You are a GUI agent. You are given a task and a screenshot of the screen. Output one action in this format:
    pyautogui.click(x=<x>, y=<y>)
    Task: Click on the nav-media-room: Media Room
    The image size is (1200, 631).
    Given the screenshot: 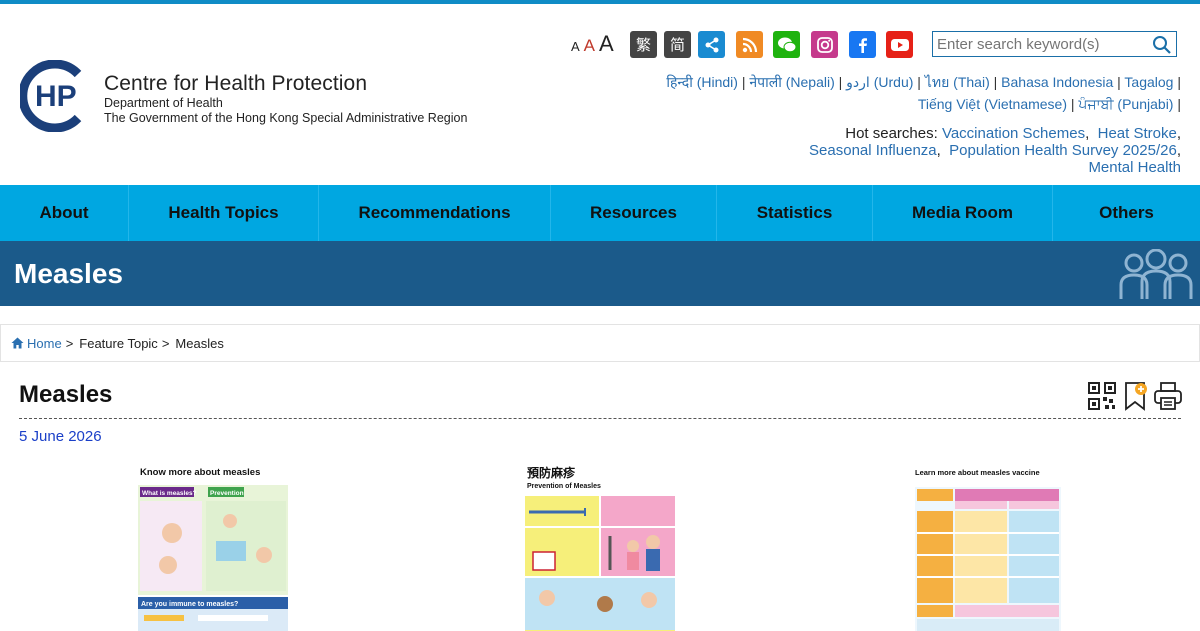 What is the action you would take?
    pyautogui.click(x=963, y=213)
    